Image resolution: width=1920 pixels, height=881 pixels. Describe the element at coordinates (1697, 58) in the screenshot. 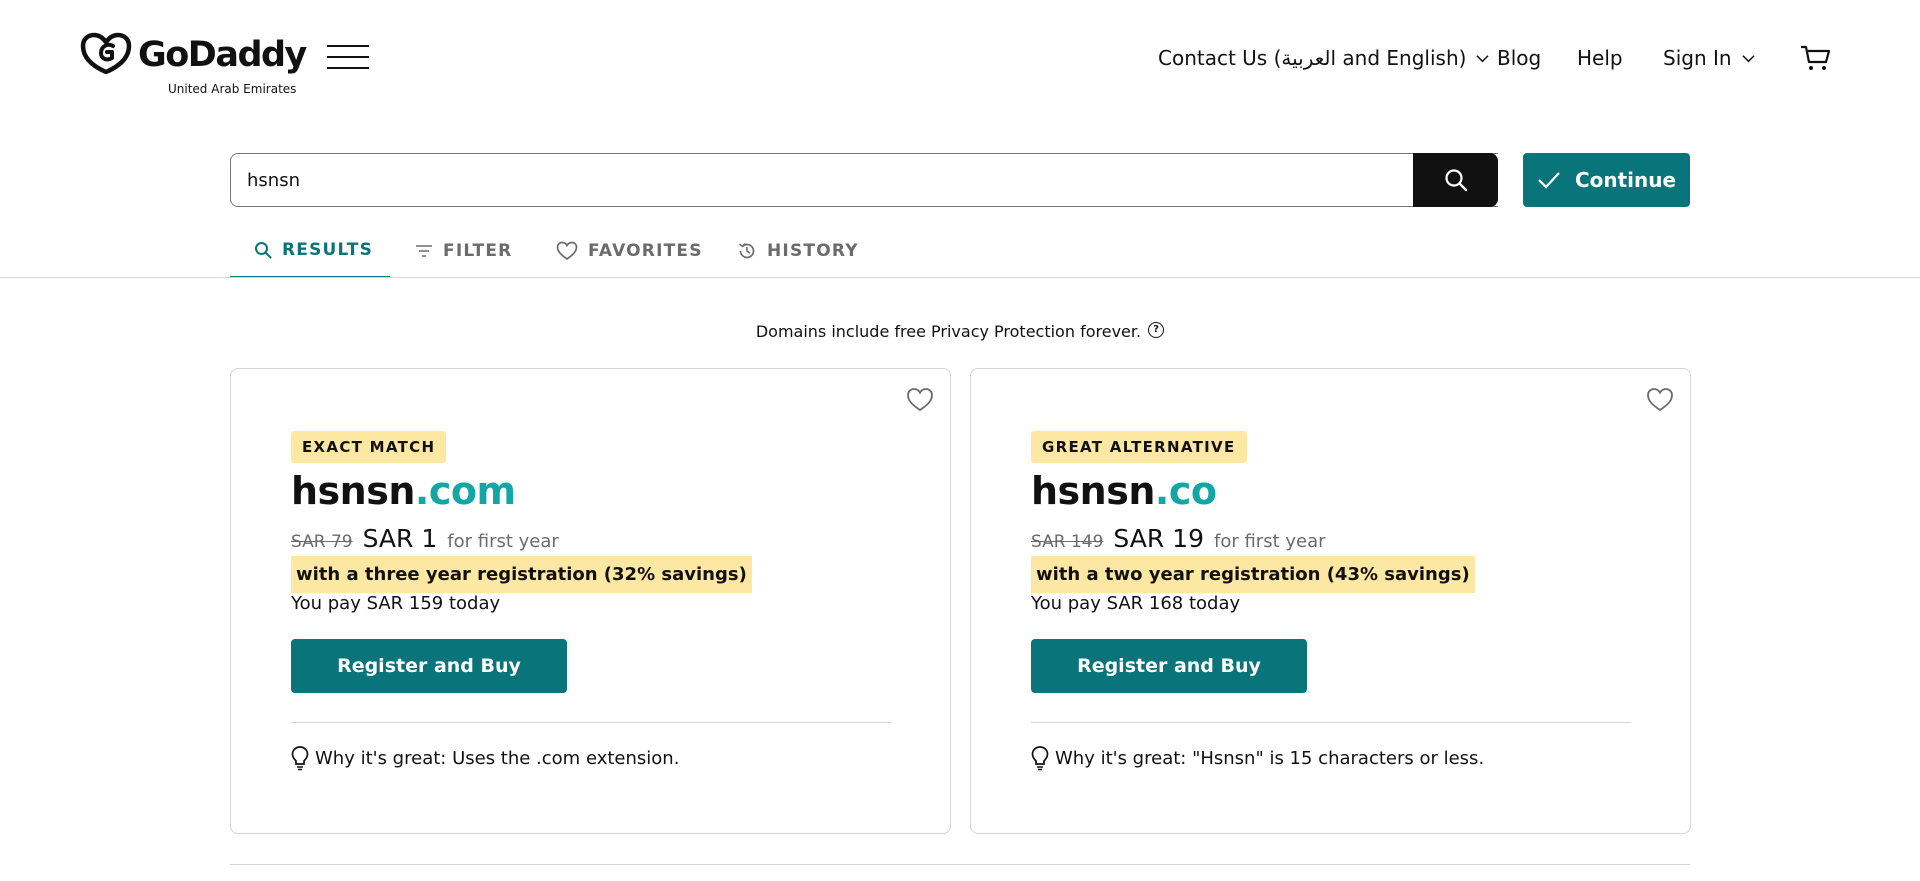

I see `sign-in-label: Sign In` at that location.